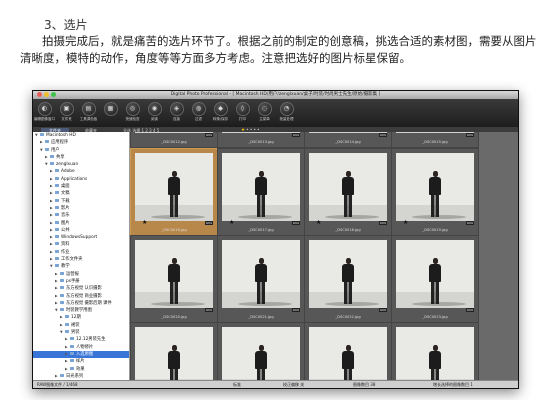 This screenshot has width=551, height=400. I want to click on folder-icon: ▣, so click(66, 109).